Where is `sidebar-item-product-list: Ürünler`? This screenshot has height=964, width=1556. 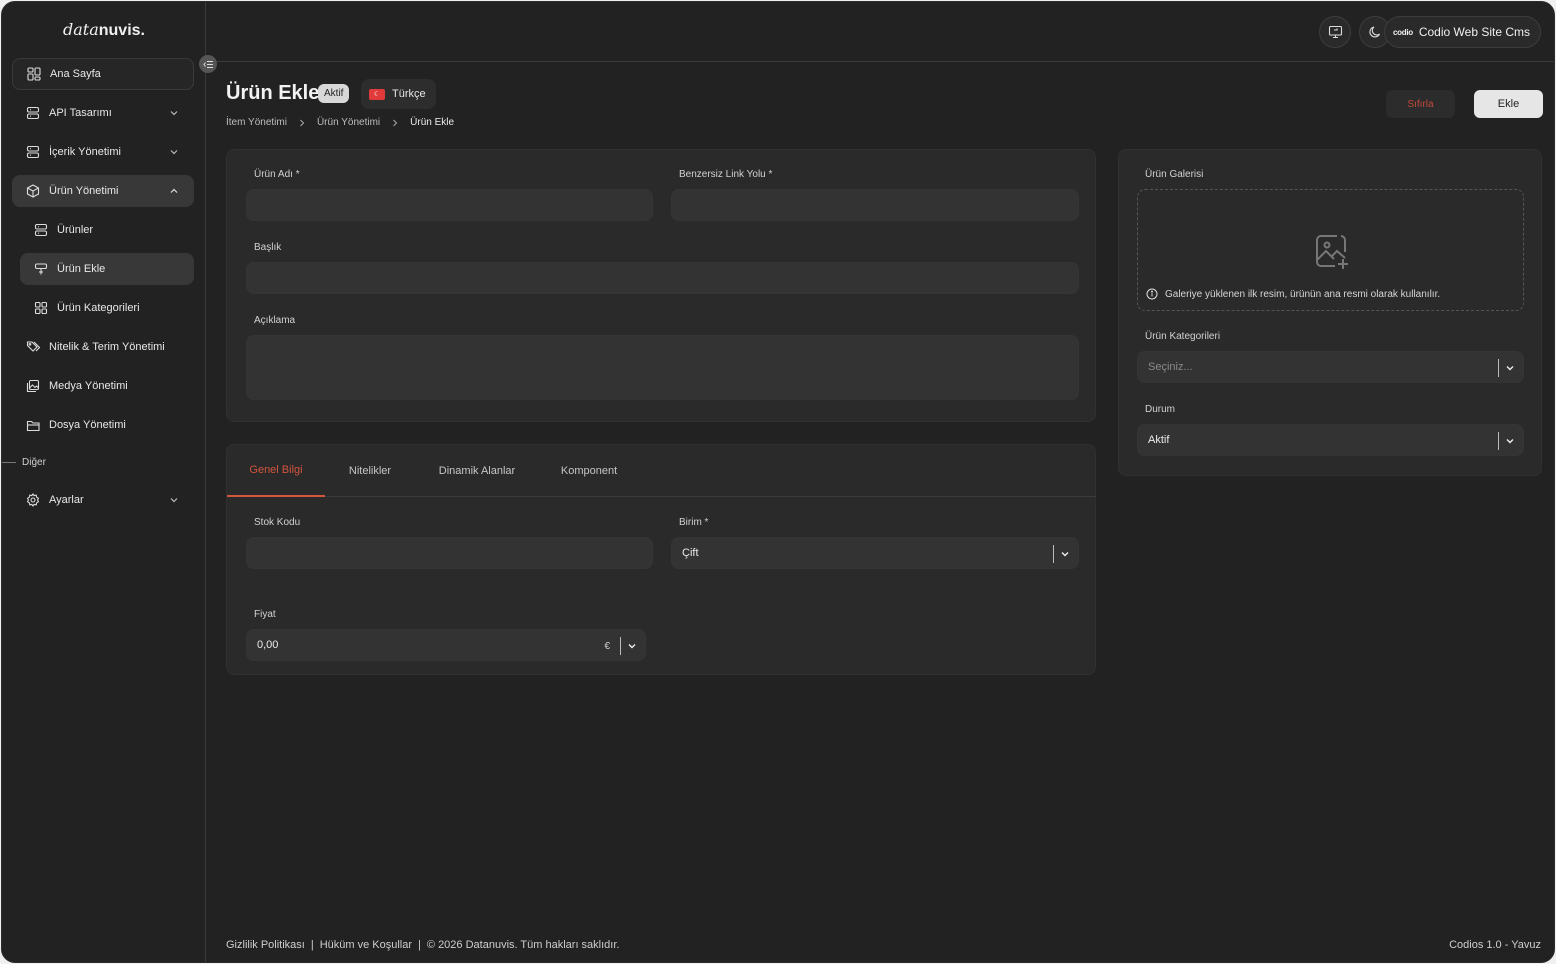 sidebar-item-product-list: Ürünler is located at coordinates (107, 230).